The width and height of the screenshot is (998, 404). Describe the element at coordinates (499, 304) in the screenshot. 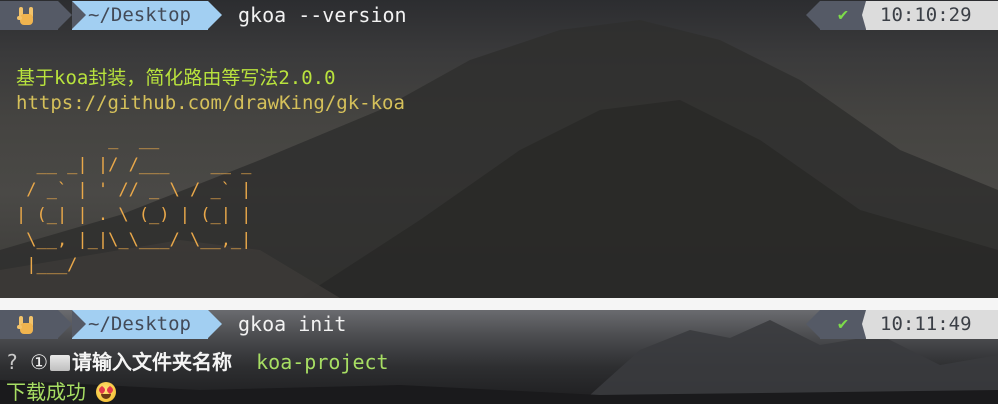

I see `pane-divider` at that location.